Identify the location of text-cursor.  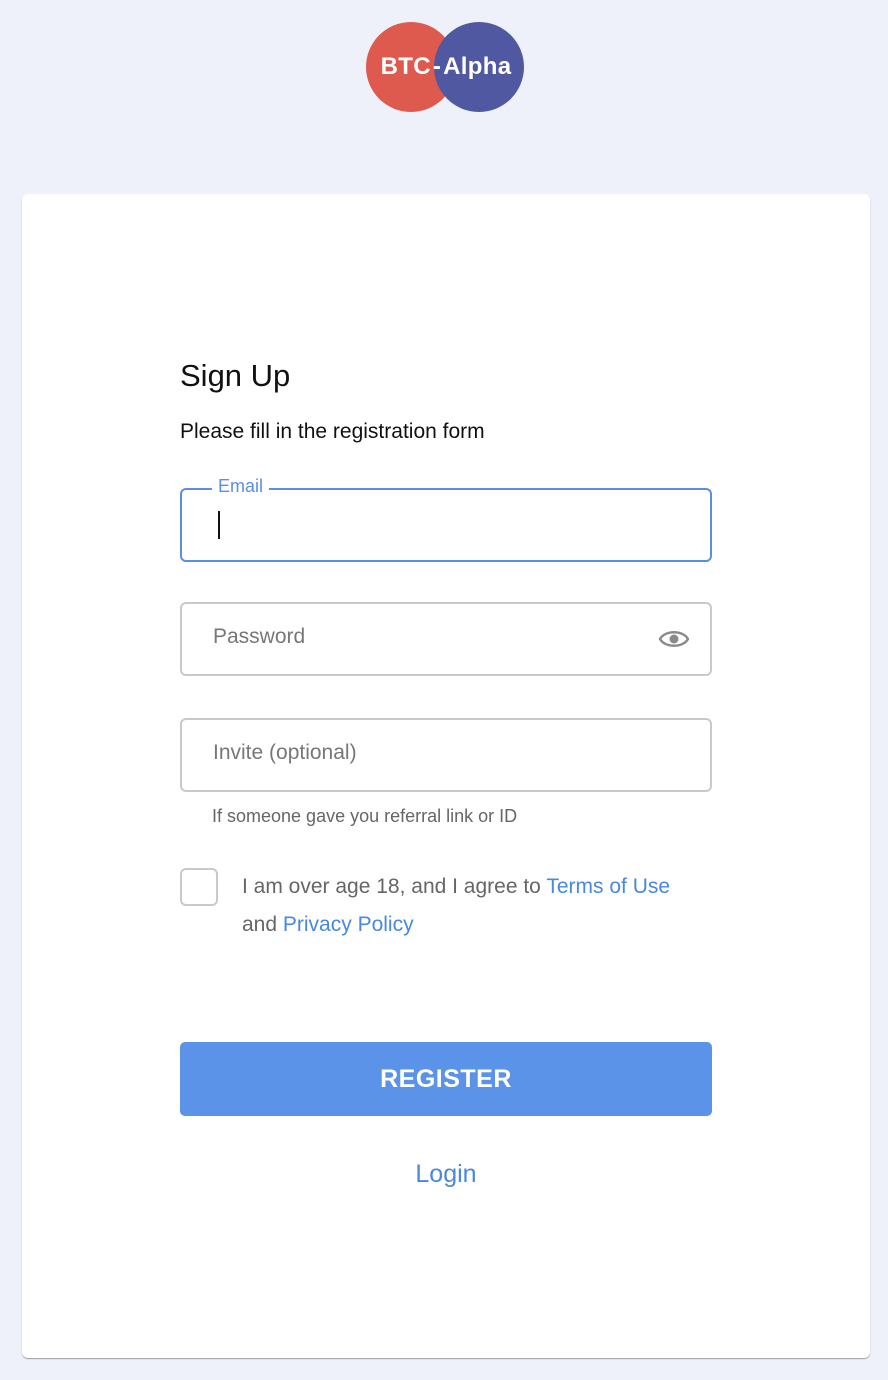
(219, 525).